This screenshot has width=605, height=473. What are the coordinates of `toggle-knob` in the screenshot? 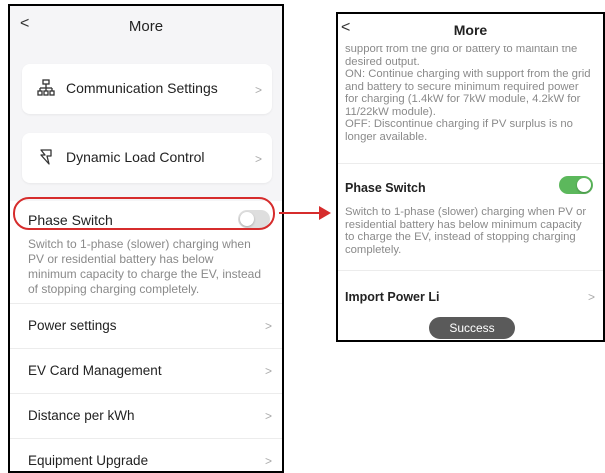 It's located at (584, 185).